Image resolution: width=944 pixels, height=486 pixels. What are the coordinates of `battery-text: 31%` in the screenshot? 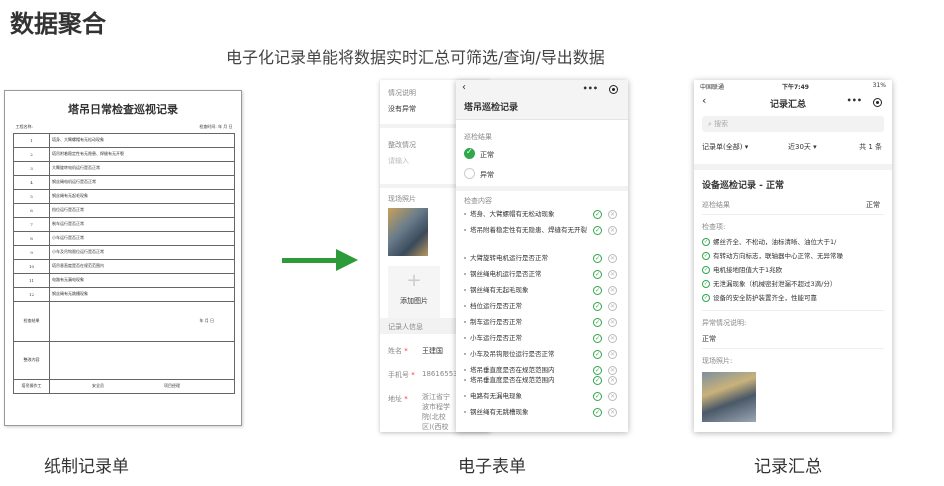 It's located at (879, 85).